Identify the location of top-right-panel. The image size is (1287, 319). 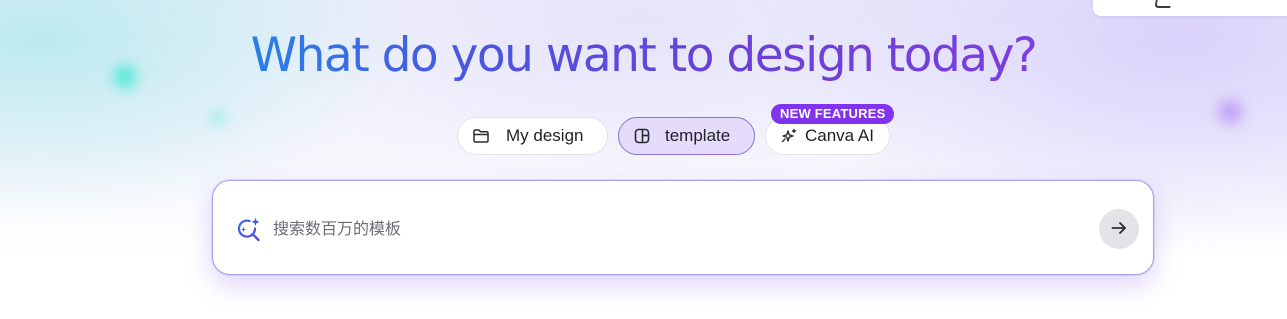
(1190, 8).